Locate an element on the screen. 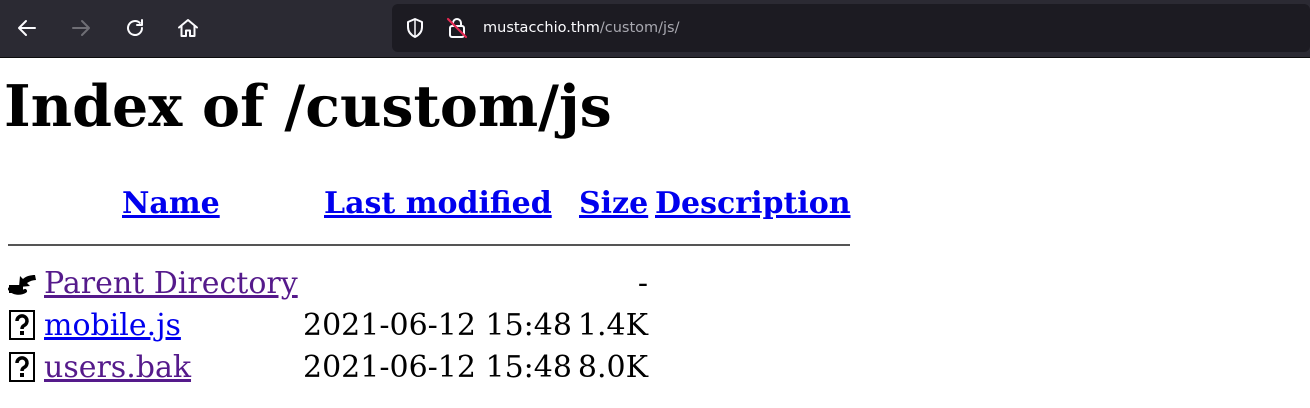 The height and width of the screenshot is (408, 1310). sort-by-description-link: Description is located at coordinates (753, 203).